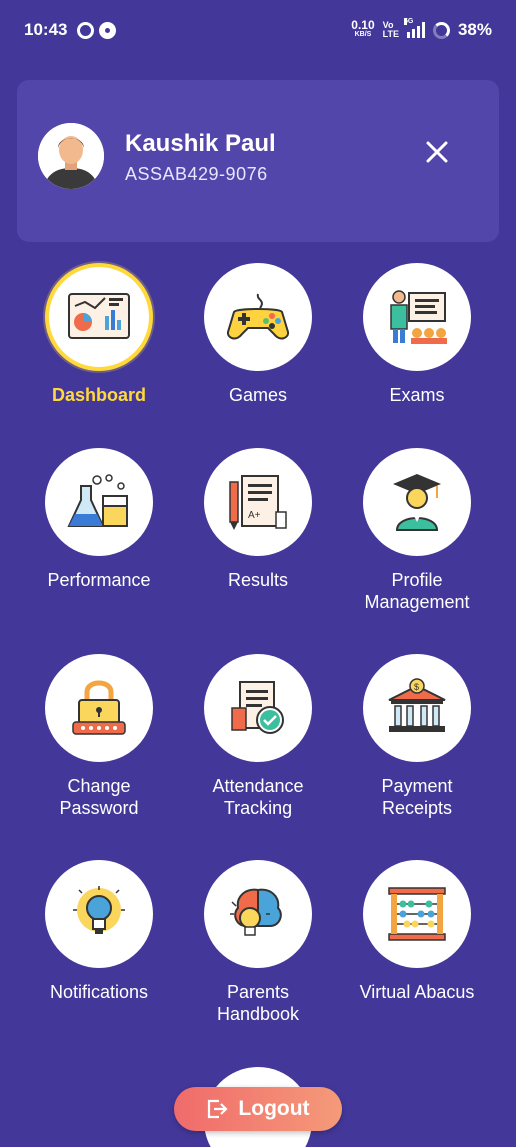 Image resolution: width=516 pixels, height=1147 pixels. What do you see at coordinates (99, 317) in the screenshot?
I see `dashboard-icon` at bounding box center [99, 317].